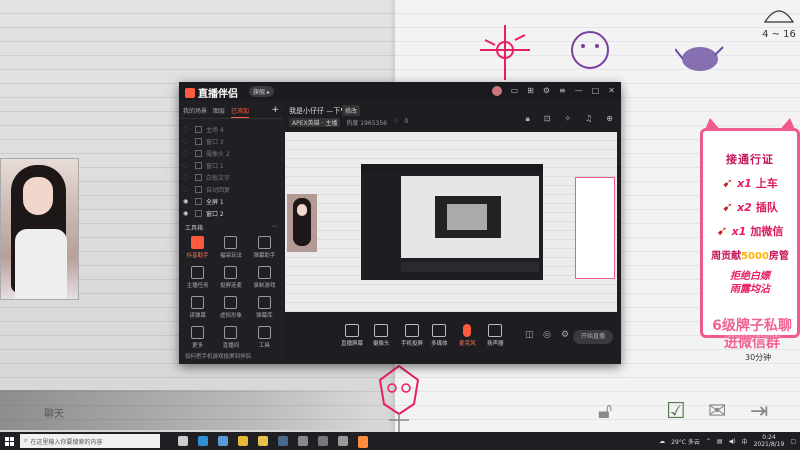  I want to click on edge-icon, so click(203, 441).